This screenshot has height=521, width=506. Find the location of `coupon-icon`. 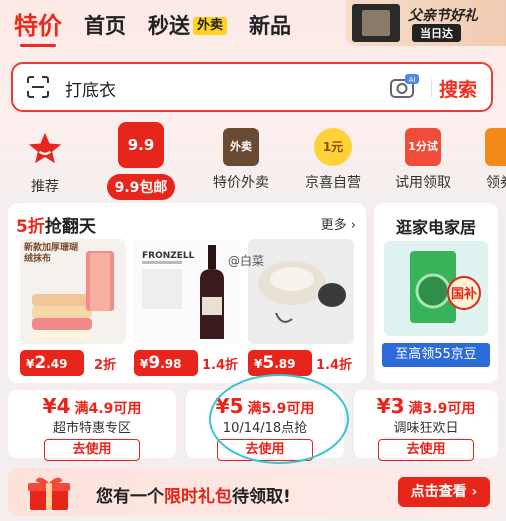

coupon-icon is located at coordinates (495, 147).